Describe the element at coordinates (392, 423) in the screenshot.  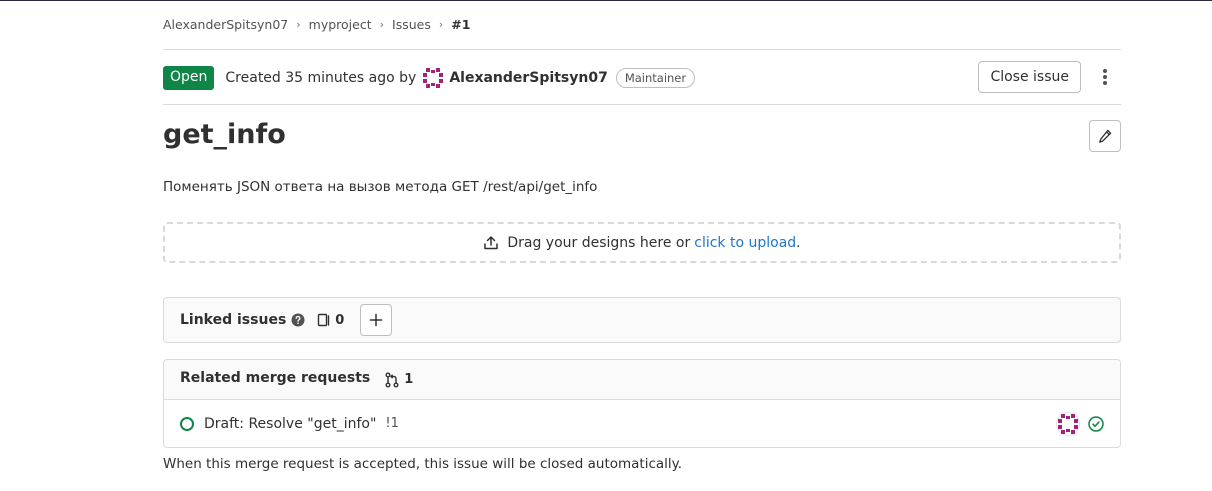
I see `merge-request-ref: !1` at that location.